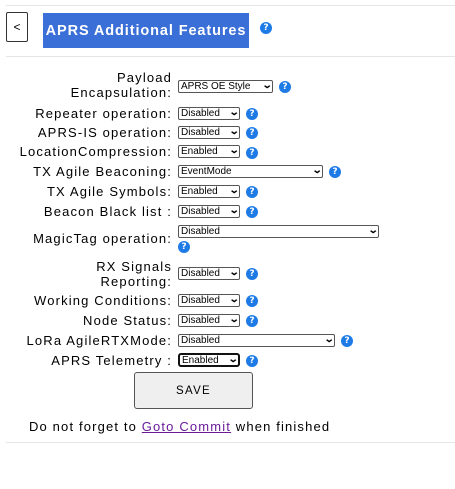  I want to click on select-value: EventMode, so click(206, 171).